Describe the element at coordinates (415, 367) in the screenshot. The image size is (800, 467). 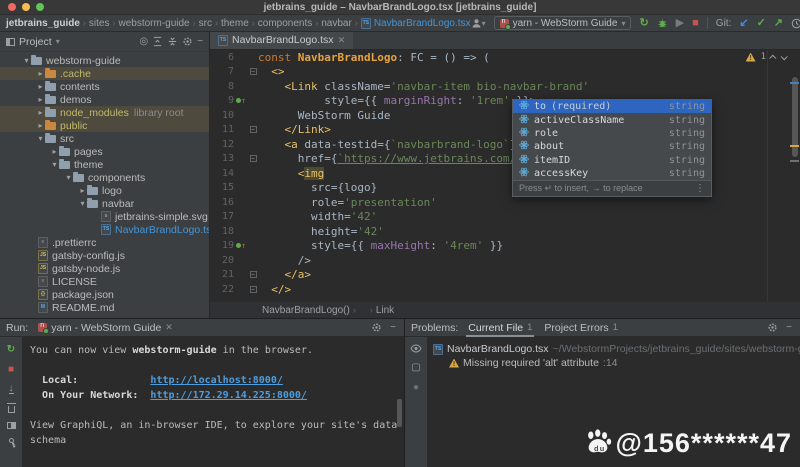
I see `open-in-editor-icon: ▢` at that location.